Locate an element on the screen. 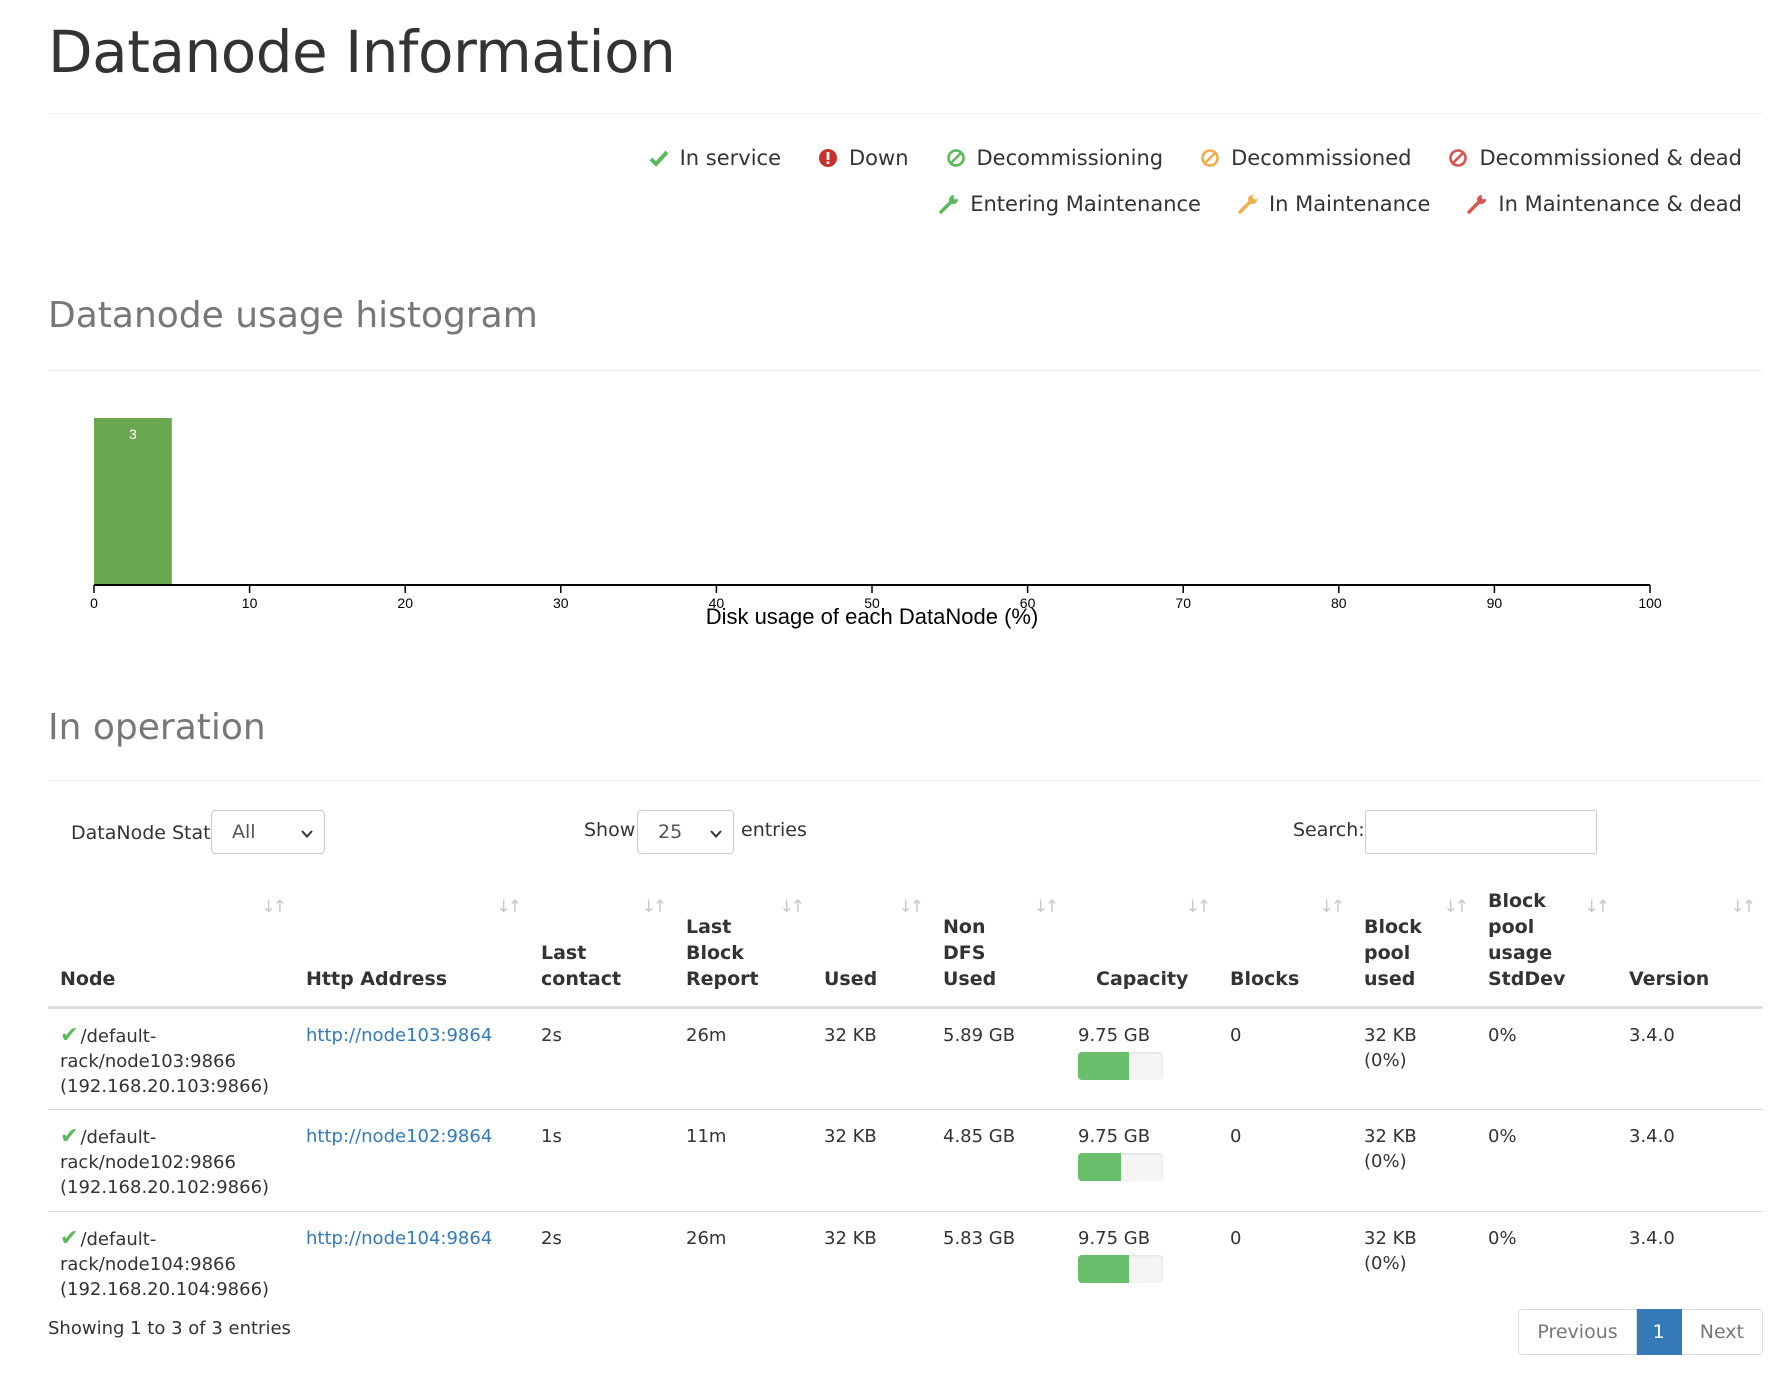 This screenshot has width=1786, height=1380. search-label: Search: is located at coordinates (1329, 830).